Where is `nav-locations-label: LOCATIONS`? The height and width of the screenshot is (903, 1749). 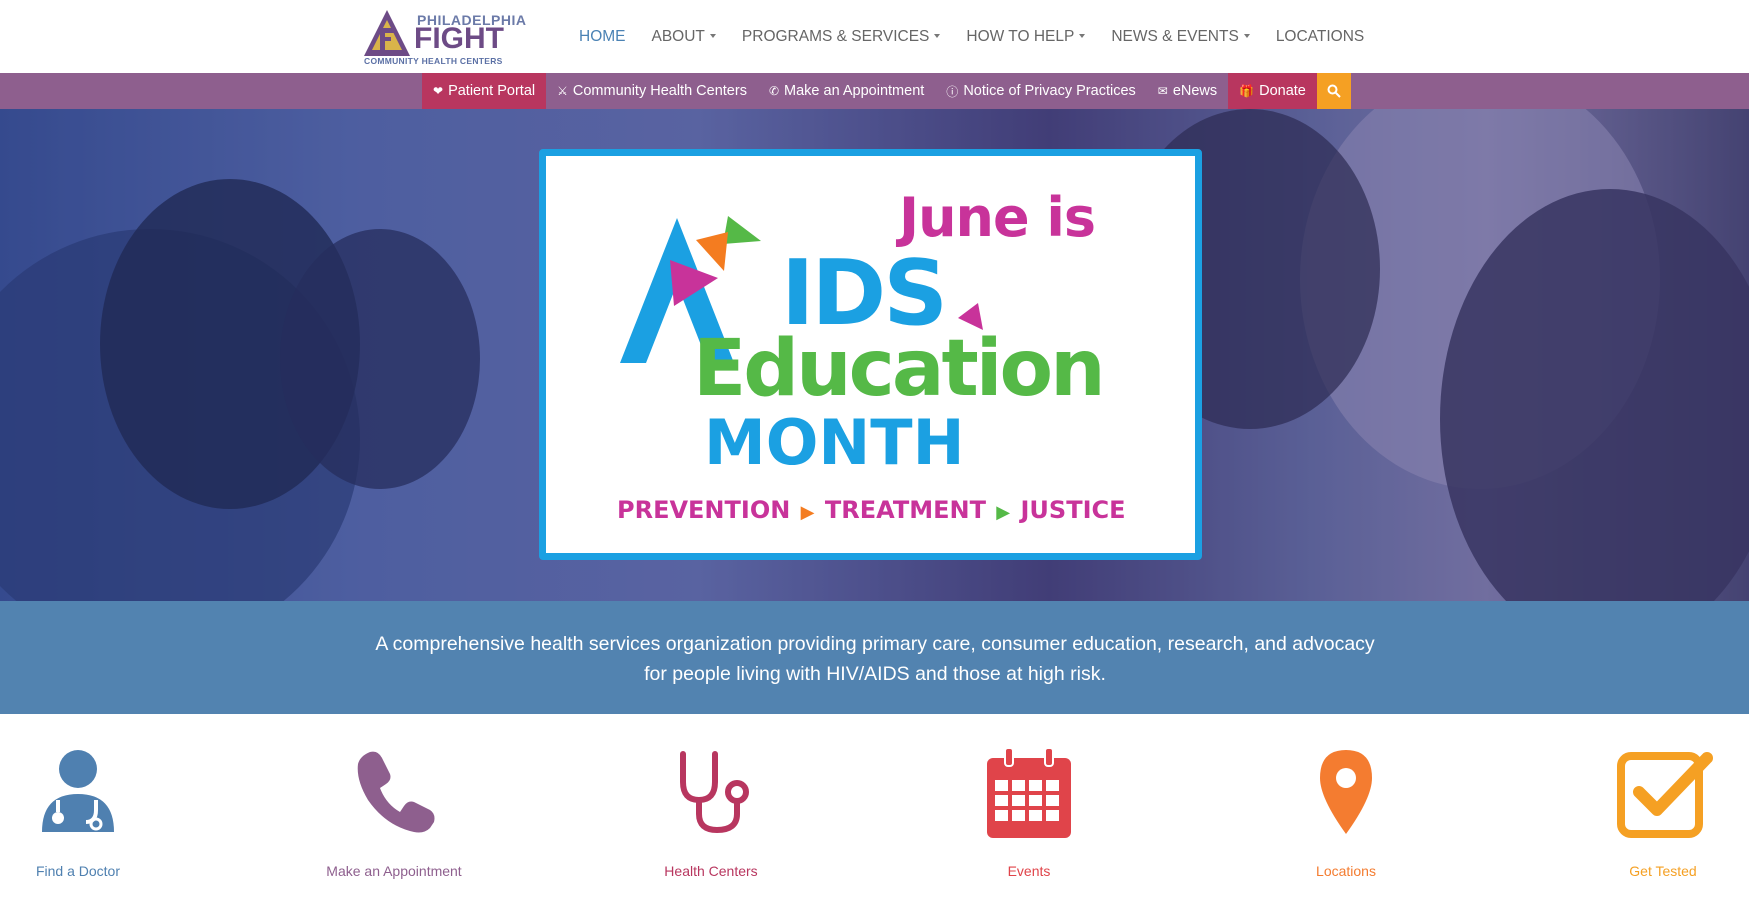
nav-locations-label: LOCATIONS is located at coordinates (1320, 36).